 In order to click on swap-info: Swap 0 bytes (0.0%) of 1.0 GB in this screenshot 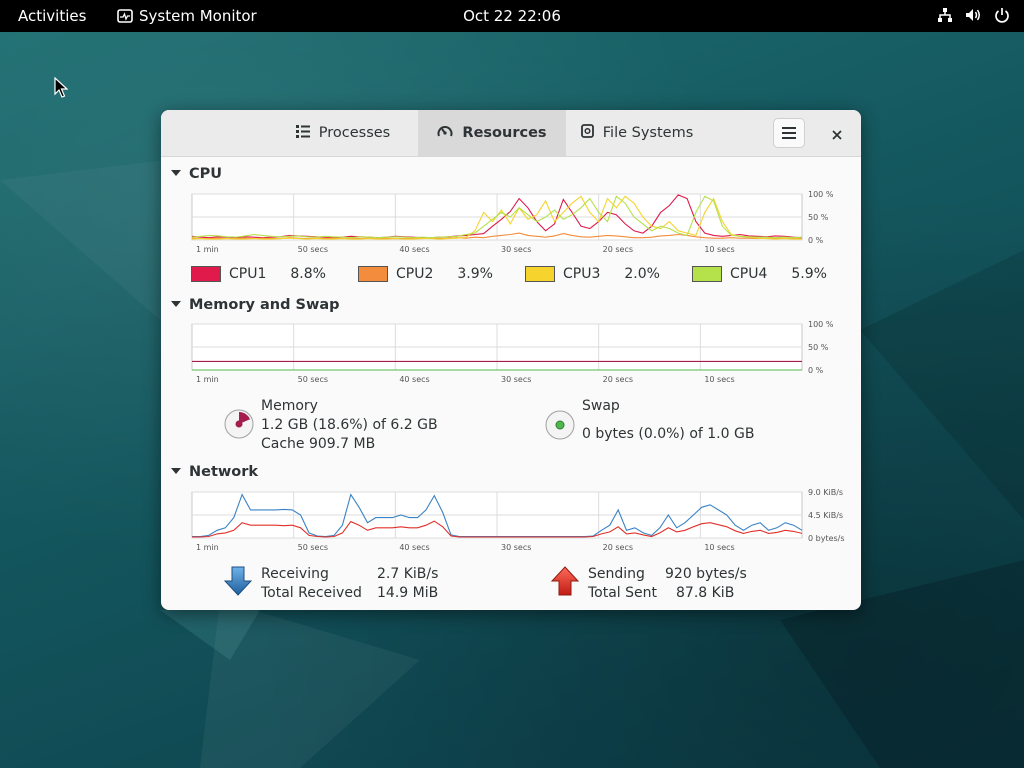, I will do `click(668, 420)`.